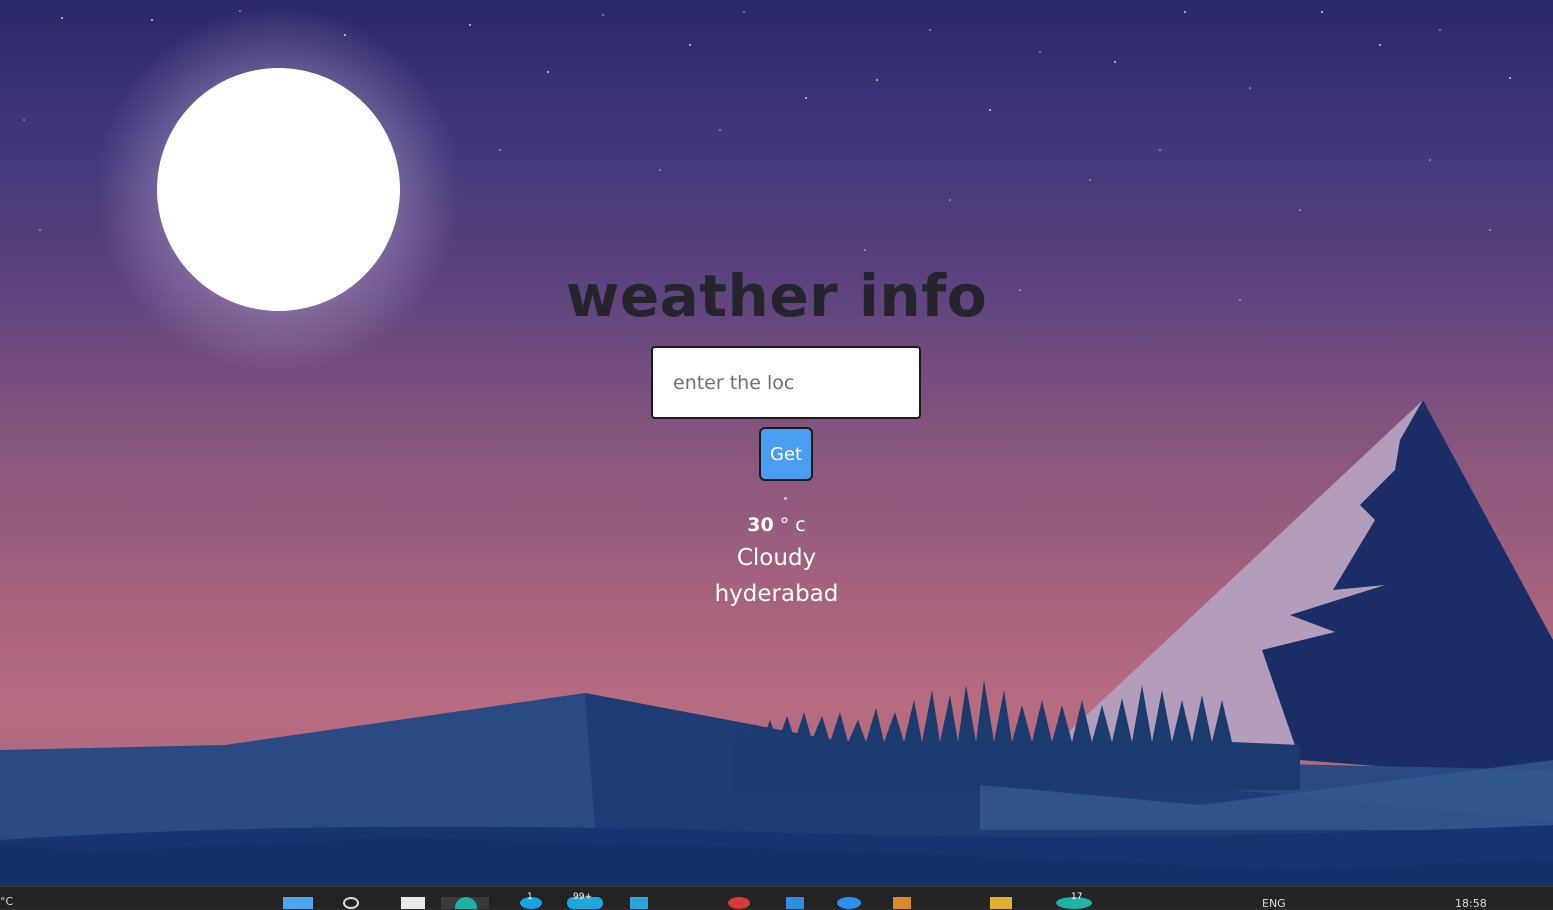 The height and width of the screenshot is (910, 1553). What do you see at coordinates (776, 525) in the screenshot?
I see `temperature-display: 30 ° c` at bounding box center [776, 525].